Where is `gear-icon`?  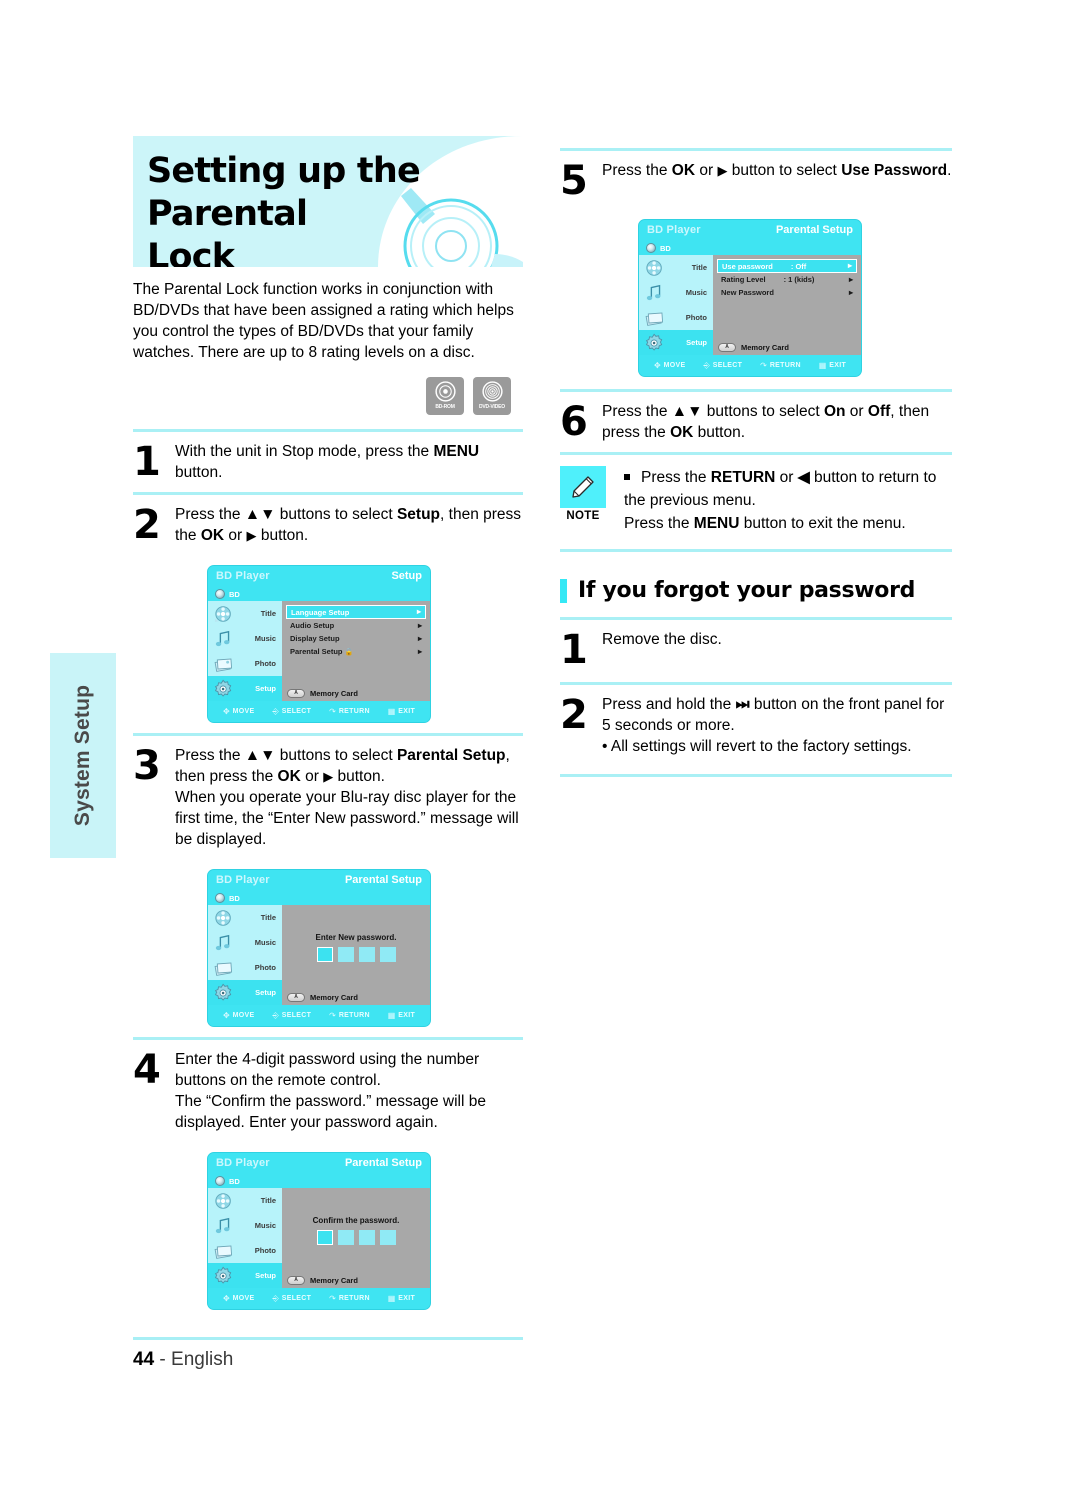
gear-icon is located at coordinates (223, 992).